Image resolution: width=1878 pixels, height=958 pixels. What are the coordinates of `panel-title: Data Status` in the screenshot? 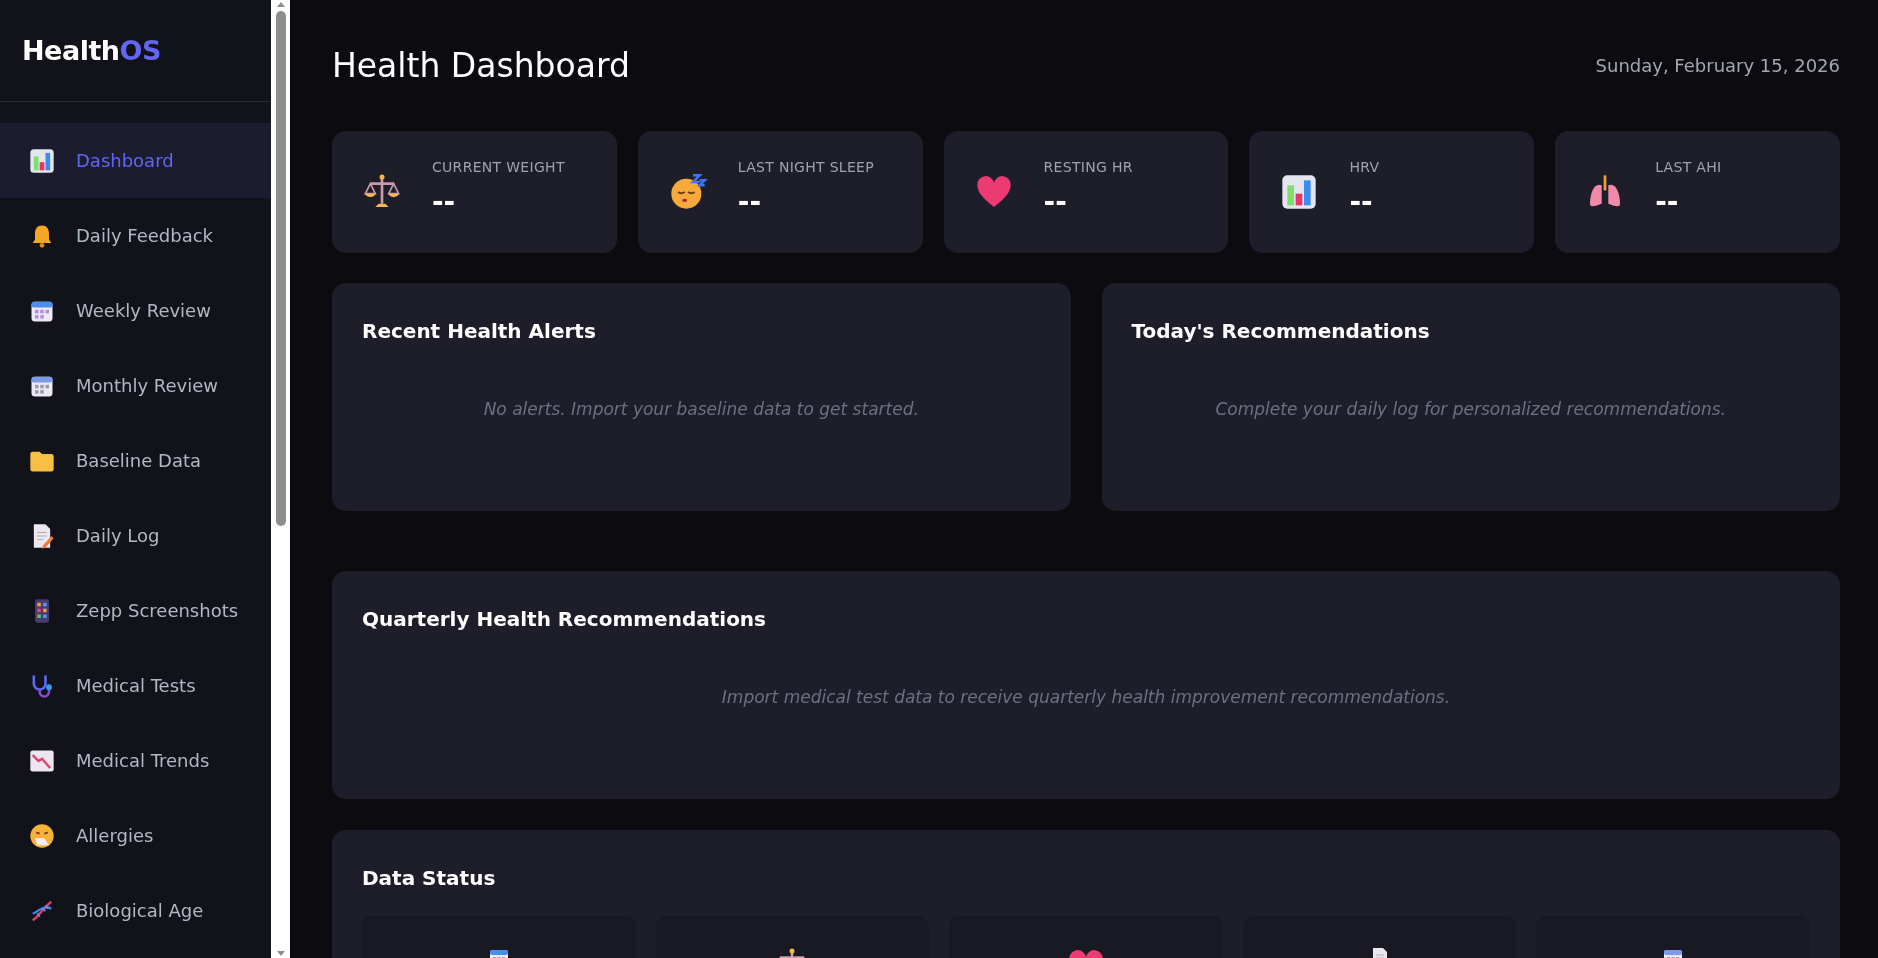 It's located at (429, 878).